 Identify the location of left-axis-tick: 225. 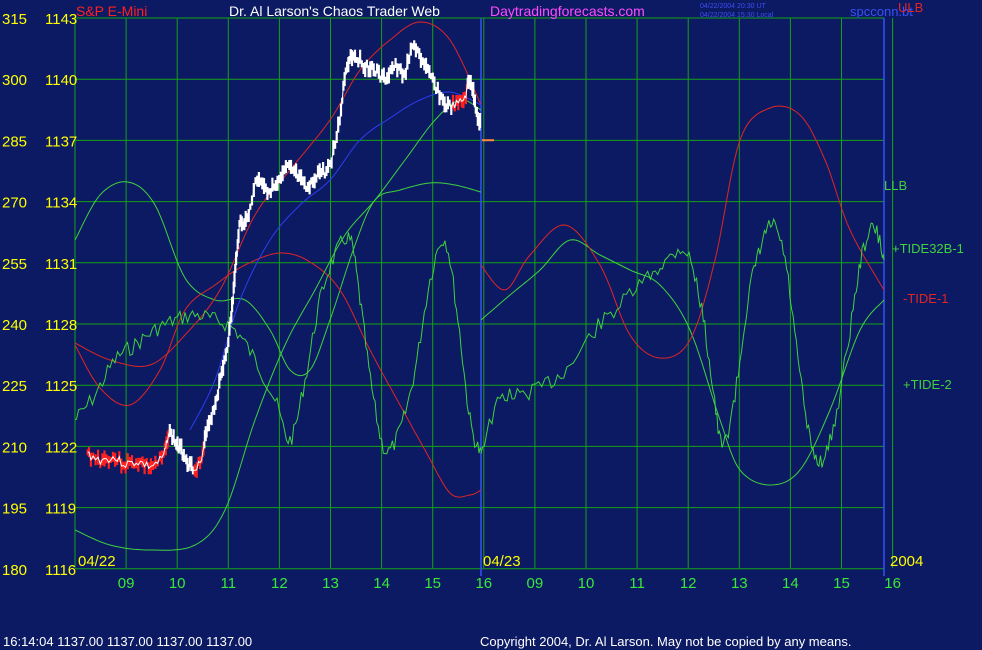
(14, 386).